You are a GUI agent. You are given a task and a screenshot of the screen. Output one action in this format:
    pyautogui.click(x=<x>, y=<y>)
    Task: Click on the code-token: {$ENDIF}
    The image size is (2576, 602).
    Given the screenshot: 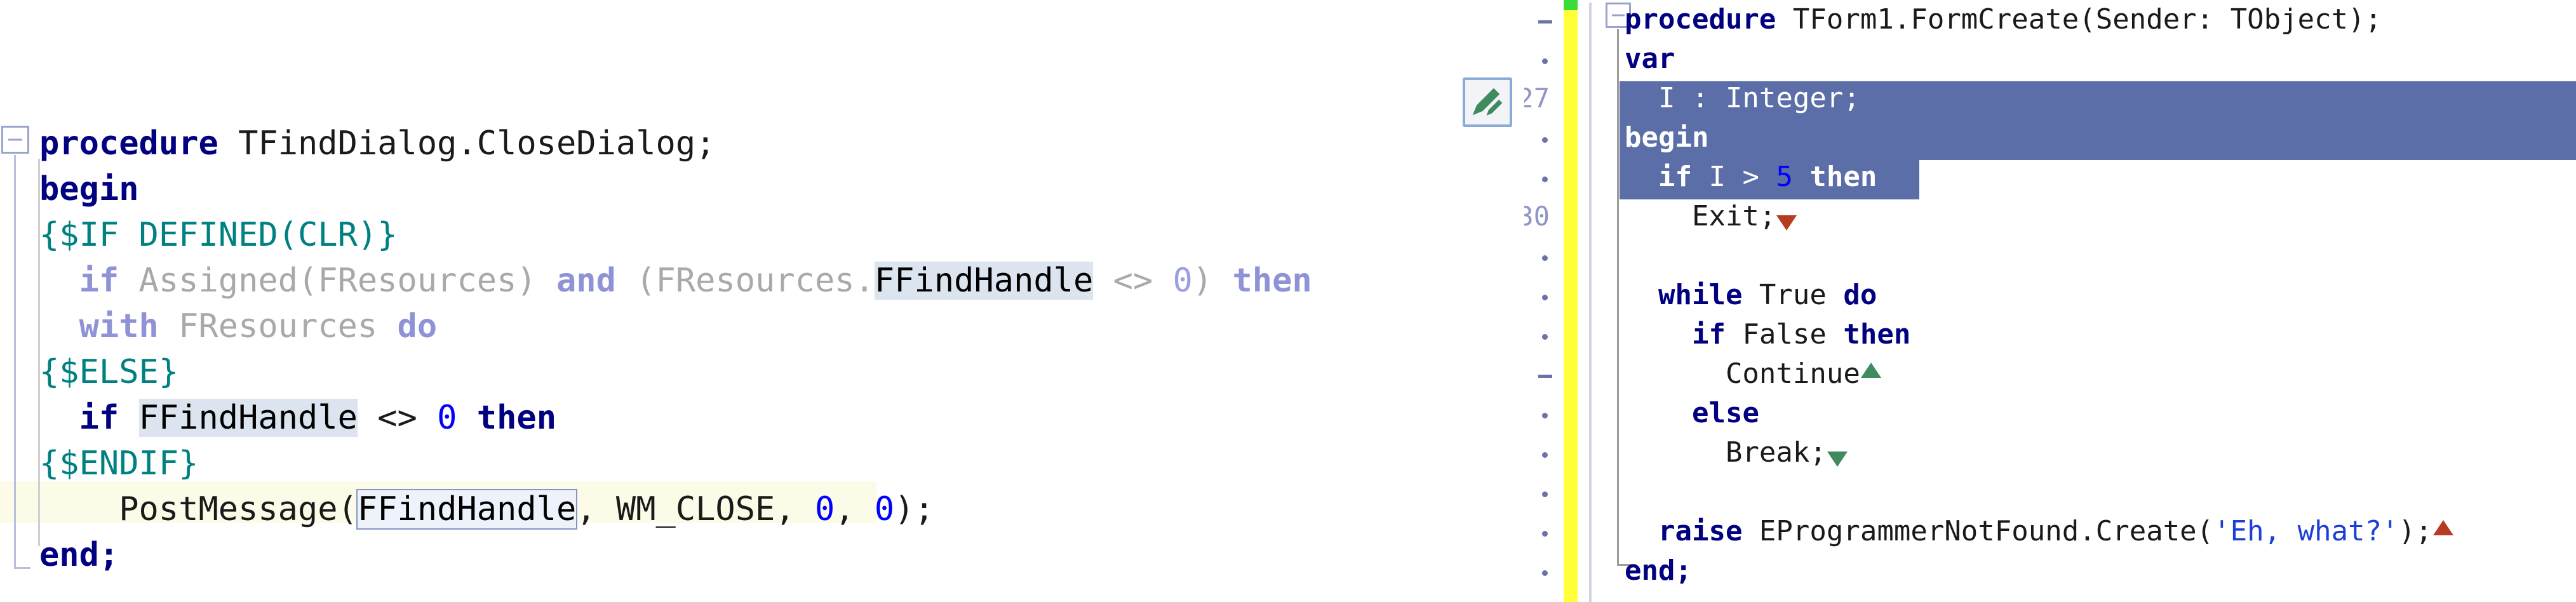 What is the action you would take?
    pyautogui.click(x=119, y=464)
    